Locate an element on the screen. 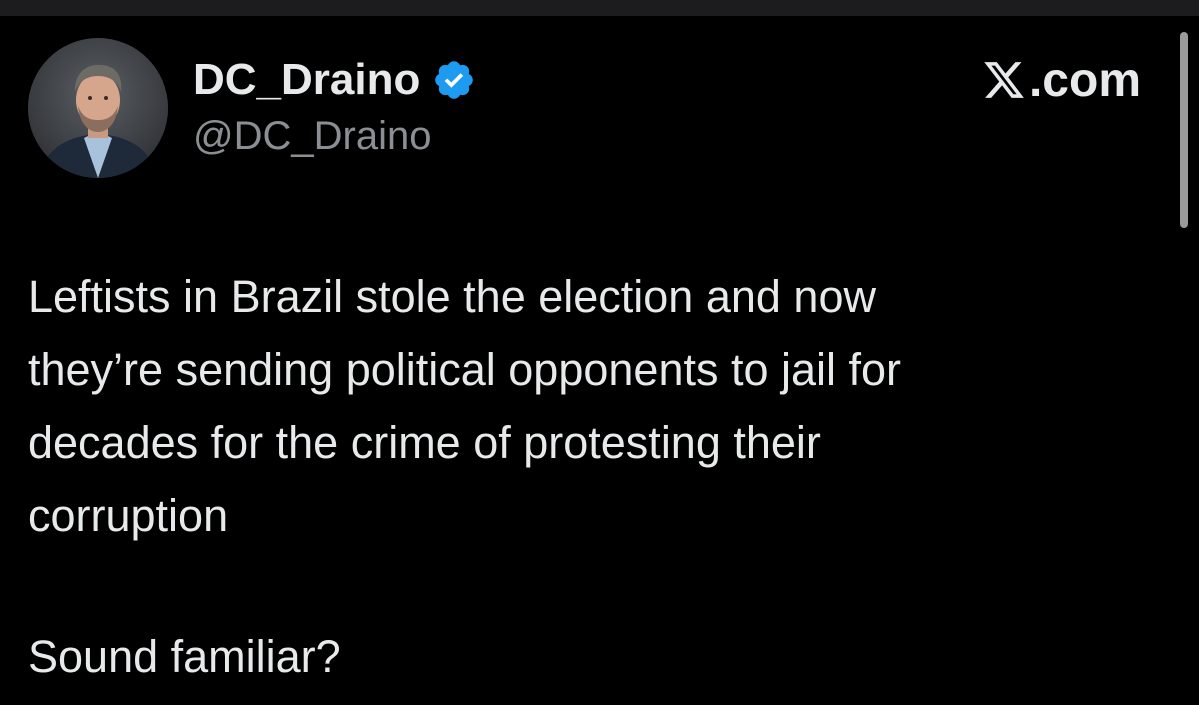 This screenshot has height=705, width=1199. avatar-image is located at coordinates (98, 108).